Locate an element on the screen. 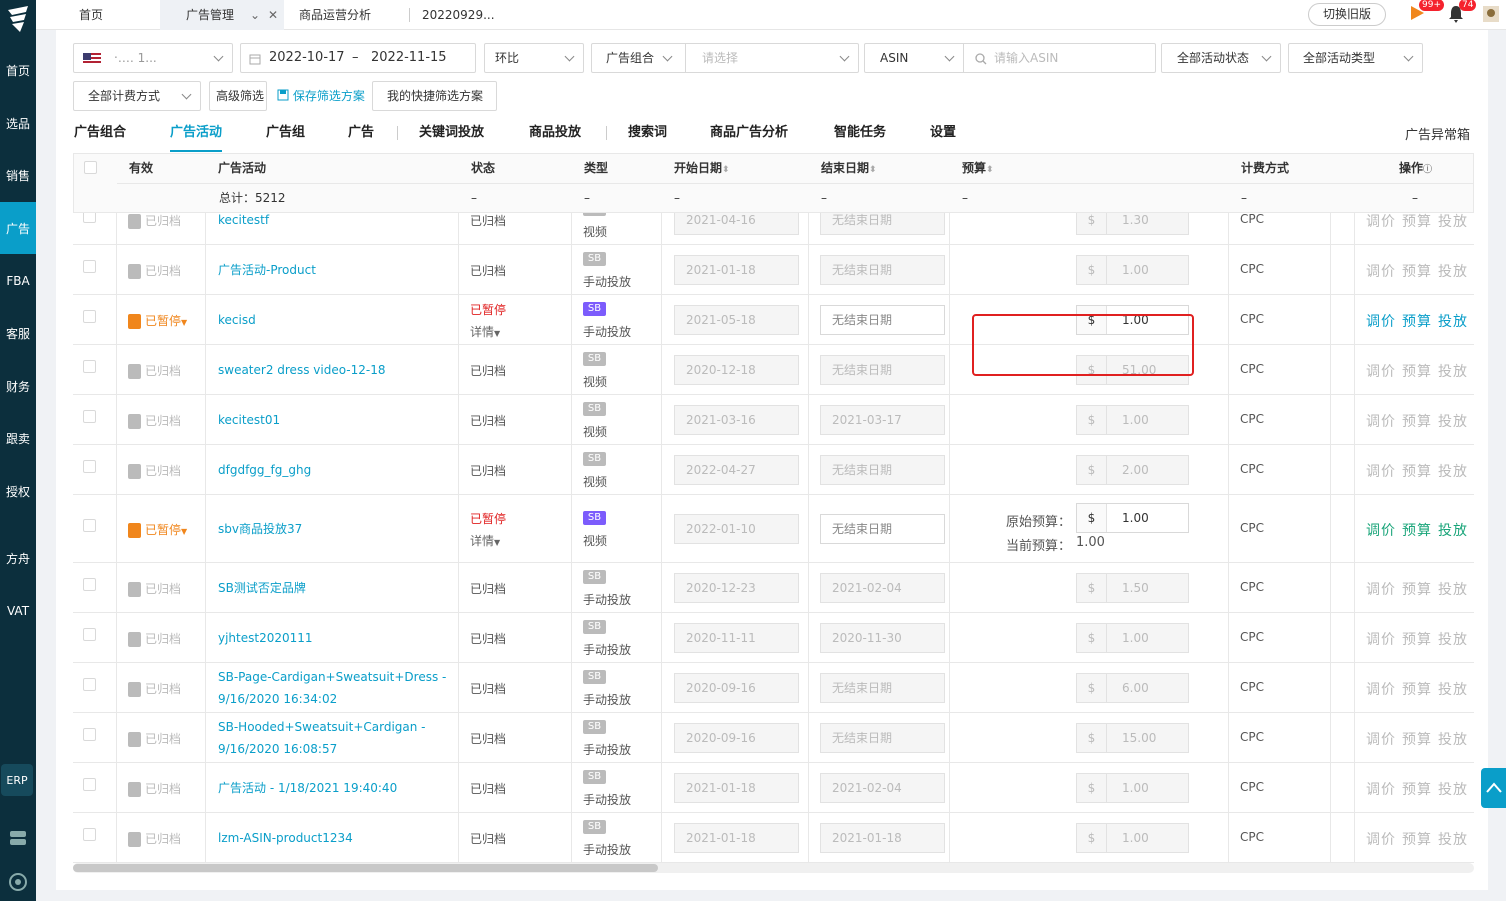 The image size is (1506, 901). campaign-name-link: sweater2 dress video-12-18 is located at coordinates (335, 370).